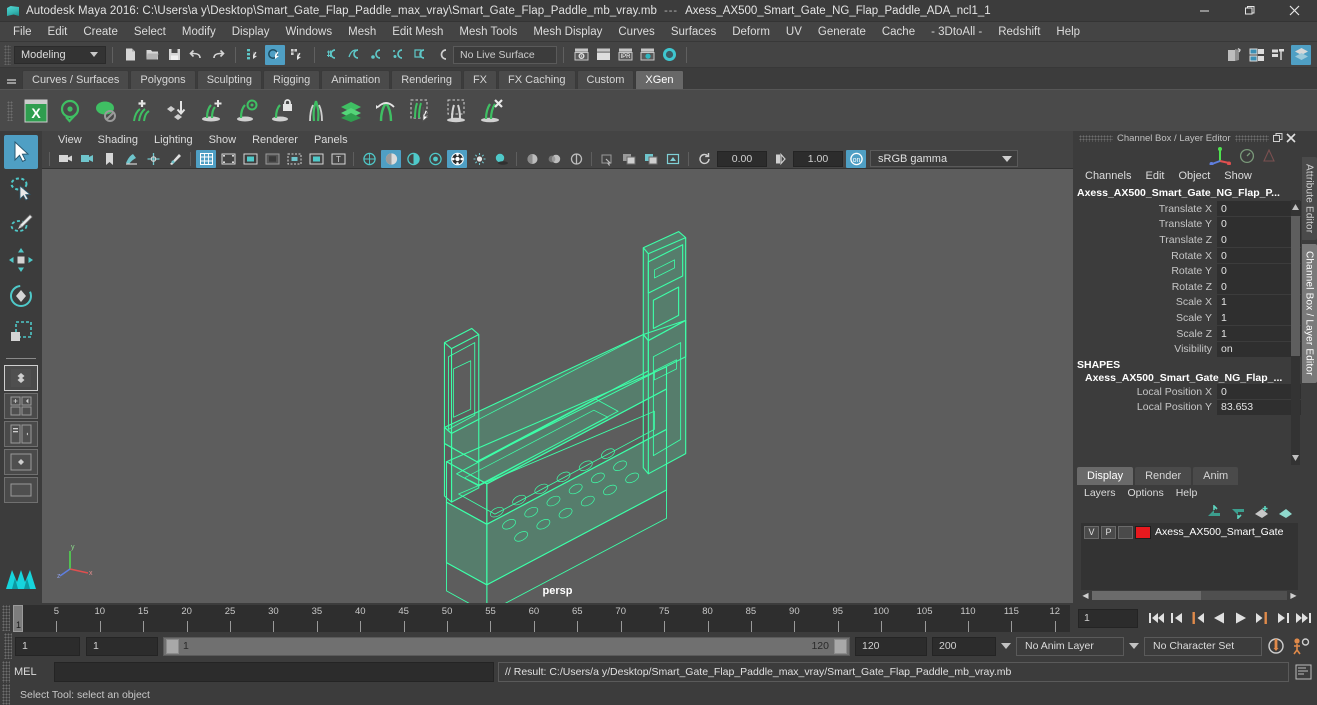 This screenshot has height=705, width=1317. What do you see at coordinates (21, 434) in the screenshot?
I see `layout-persp-outliner-button` at bounding box center [21, 434].